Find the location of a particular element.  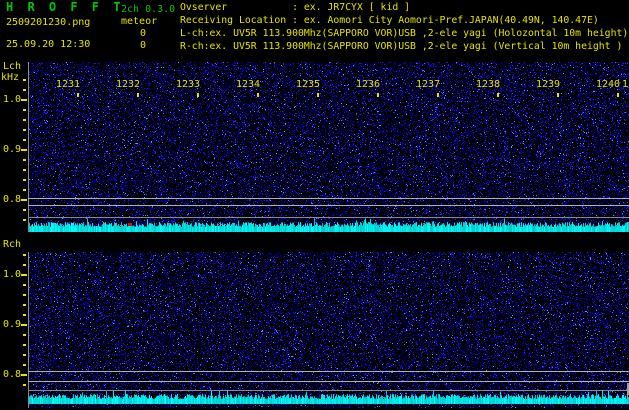

meteor-count-rch: 0 is located at coordinates (142, 45).